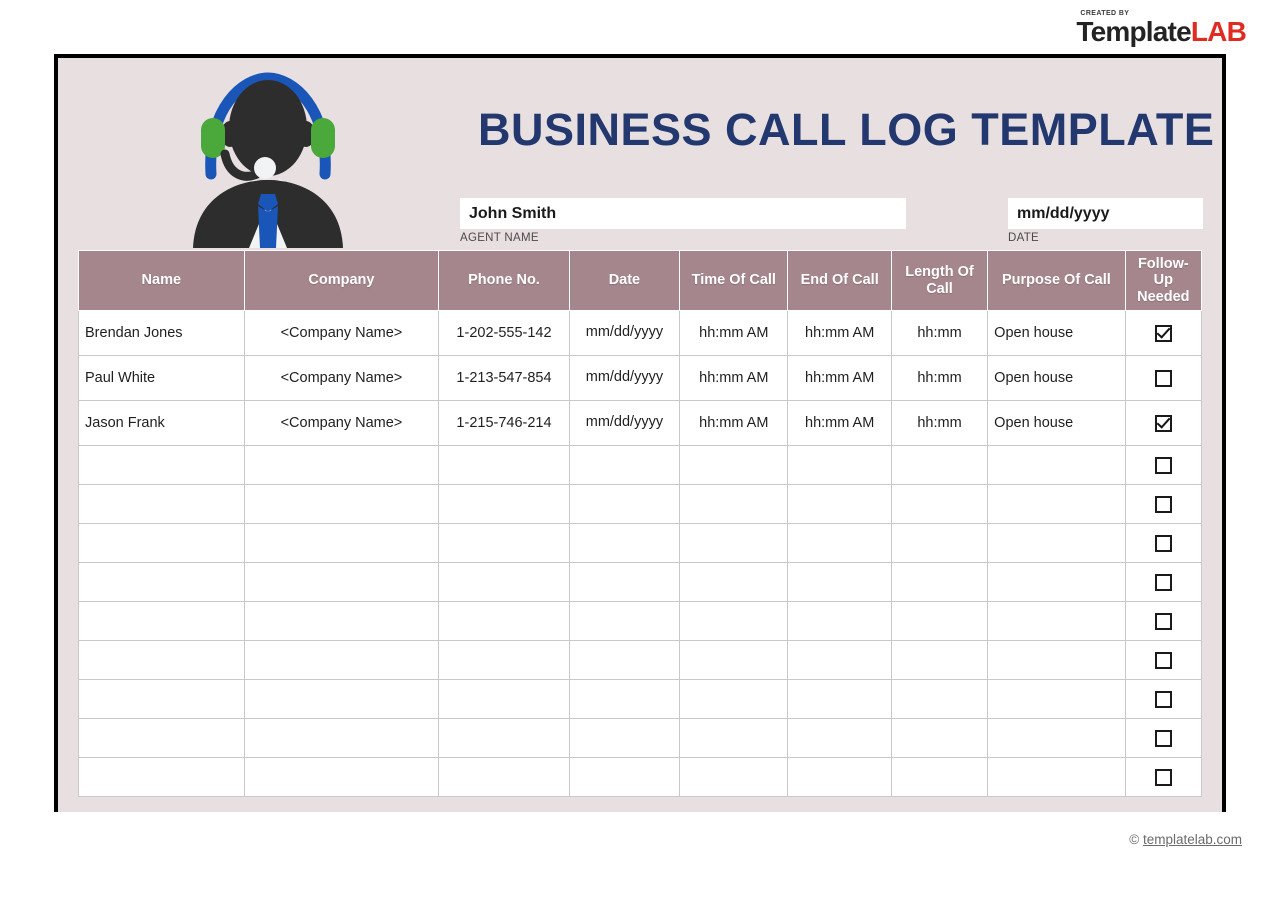 Image resolution: width=1280 pixels, height=904 pixels. What do you see at coordinates (1163, 280) in the screenshot?
I see `column-header-follow-up-needed: Follow-Up Needed` at bounding box center [1163, 280].